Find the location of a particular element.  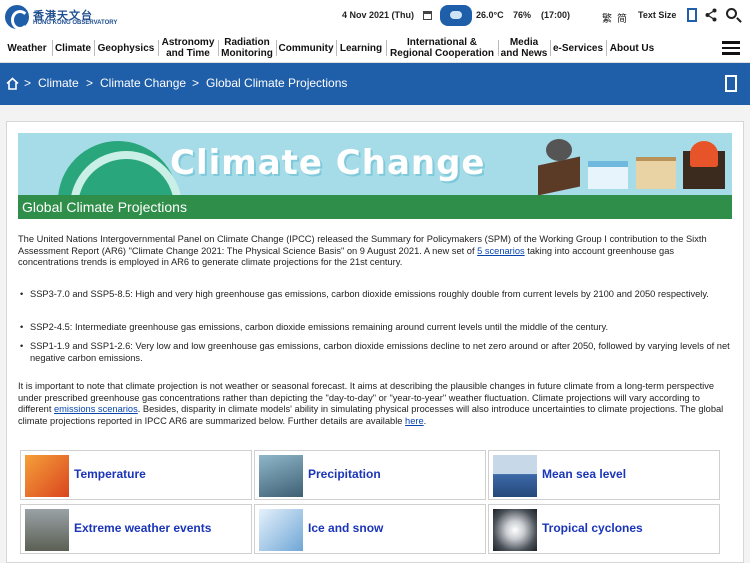

tile-extreme-weather-events: Extreme weather events is located at coordinates (136, 529).